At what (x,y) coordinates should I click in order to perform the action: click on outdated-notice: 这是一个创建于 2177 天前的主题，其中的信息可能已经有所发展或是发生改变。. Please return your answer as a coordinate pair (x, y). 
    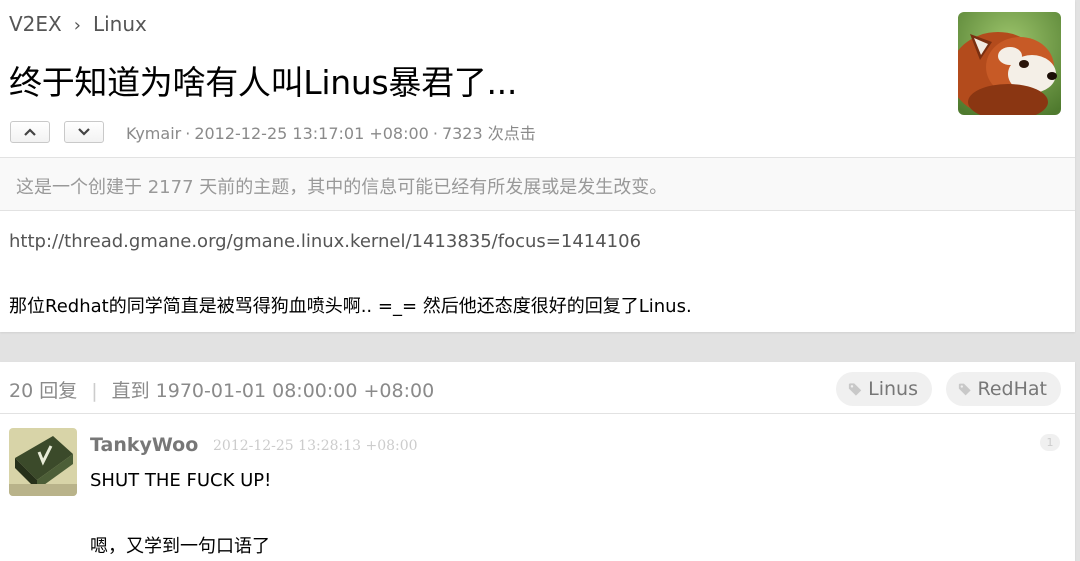
    Looking at the image, I should click on (537, 184).